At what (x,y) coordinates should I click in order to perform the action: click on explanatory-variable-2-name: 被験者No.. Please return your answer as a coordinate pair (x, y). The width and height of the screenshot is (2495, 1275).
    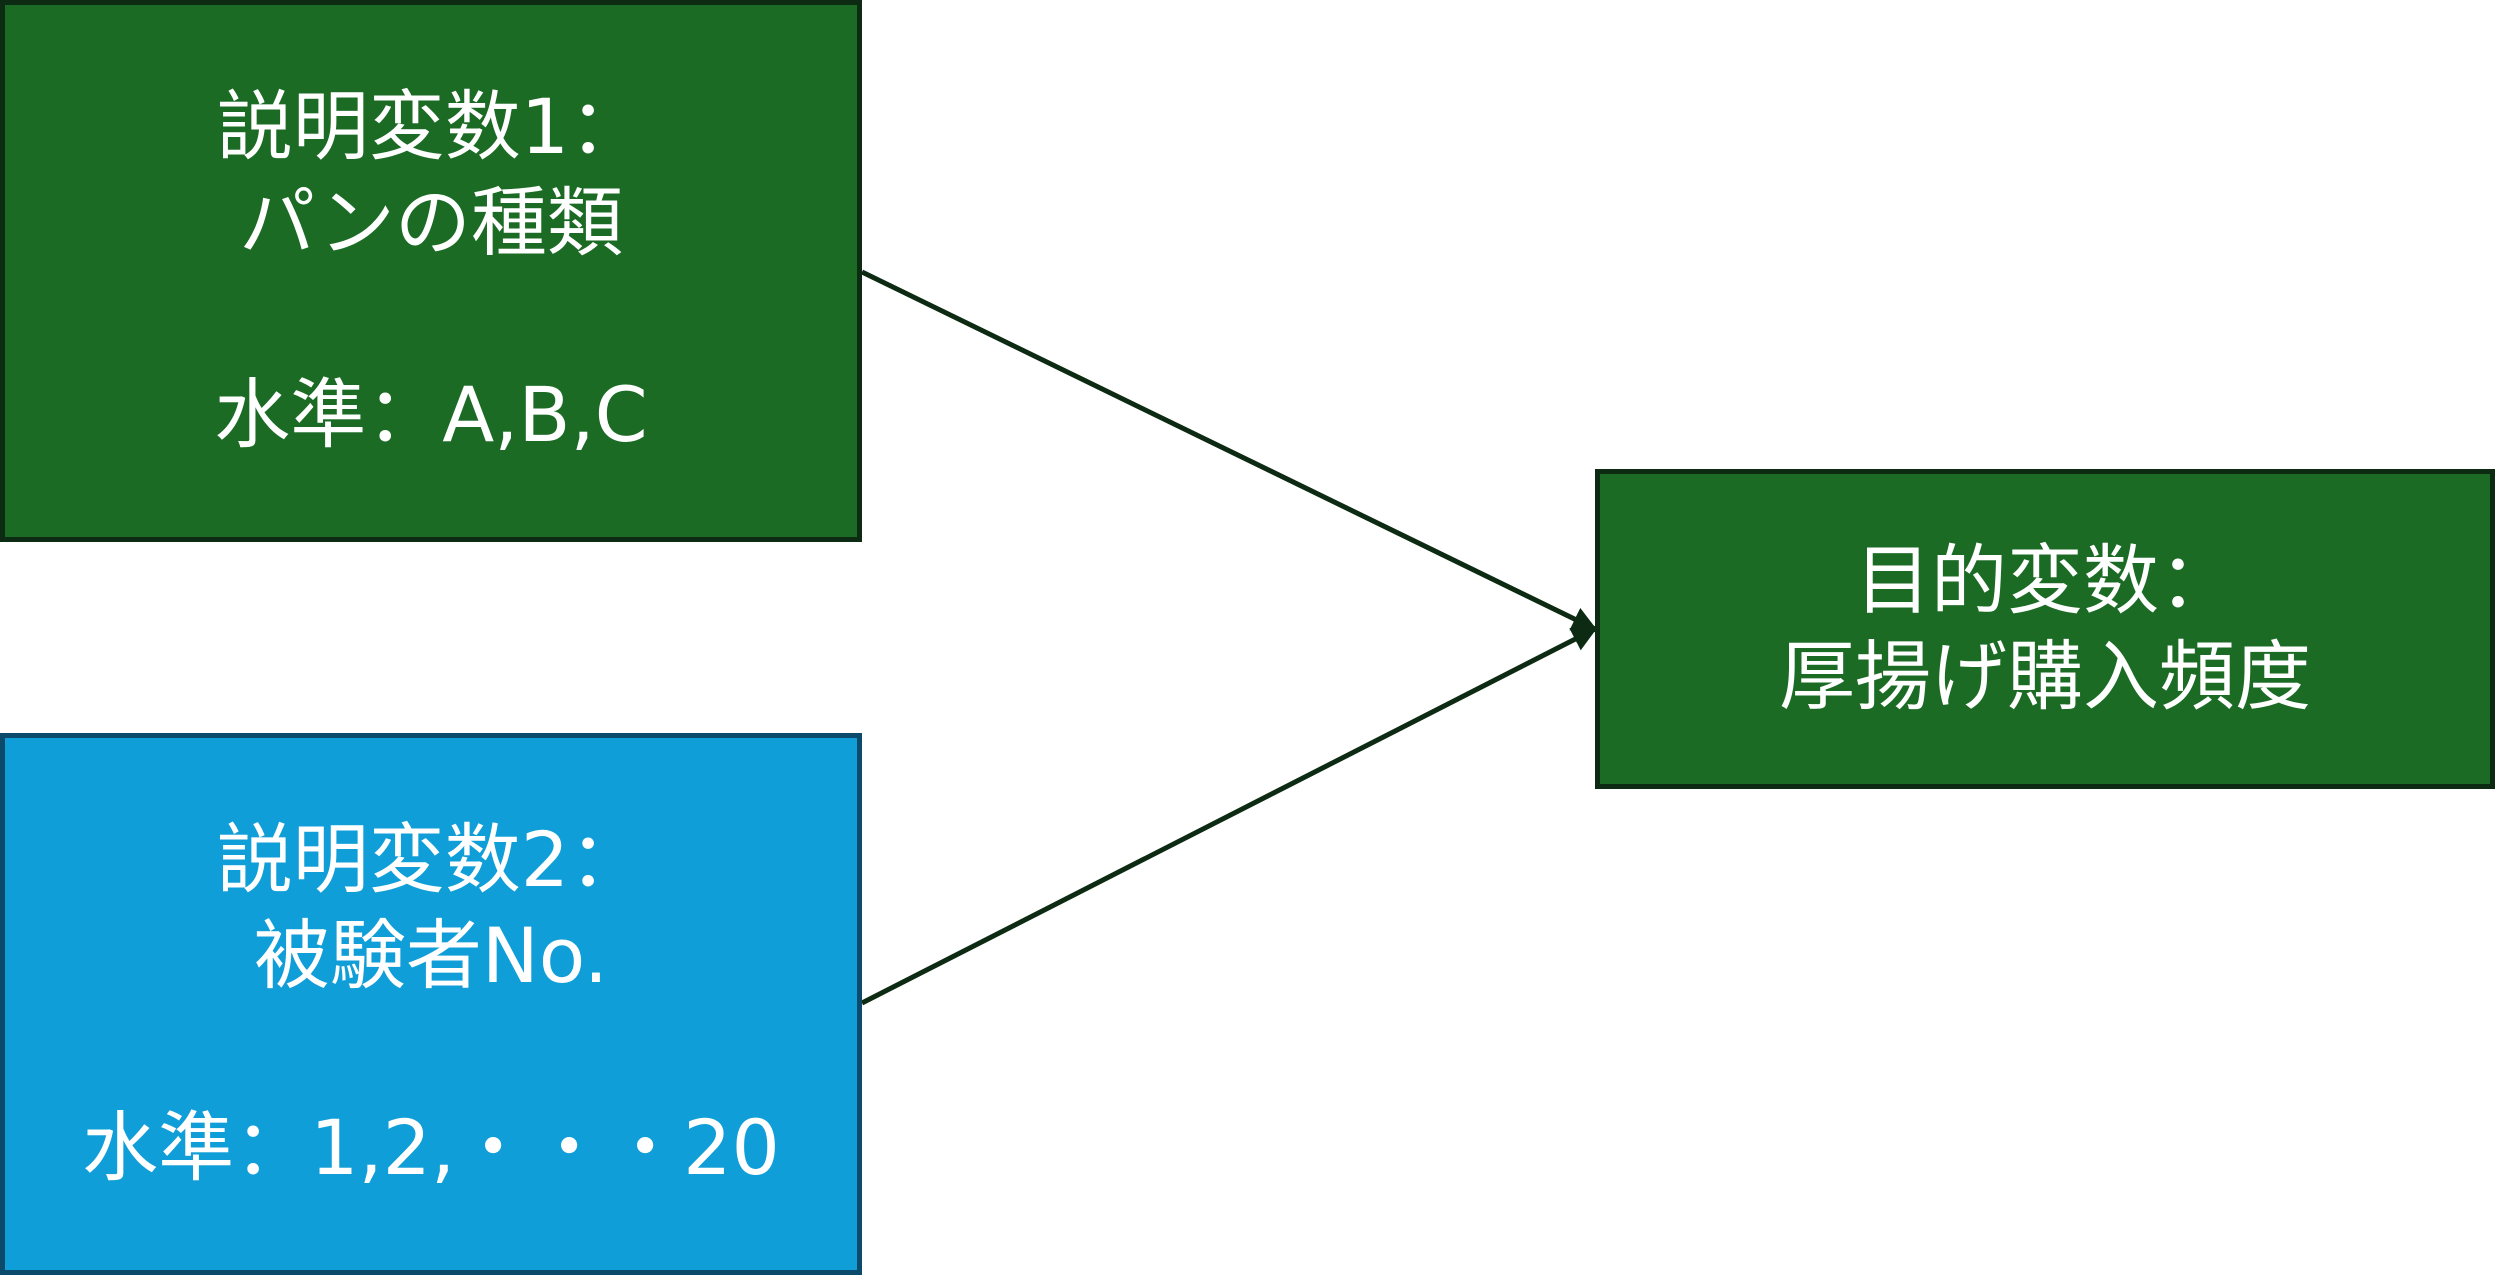
    Looking at the image, I should click on (431, 955).